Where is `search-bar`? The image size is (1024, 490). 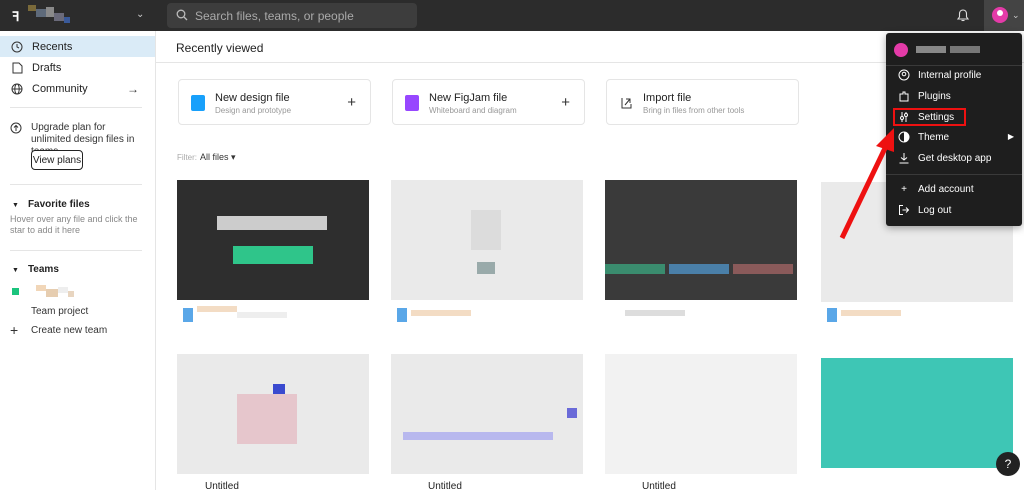 search-bar is located at coordinates (292, 15).